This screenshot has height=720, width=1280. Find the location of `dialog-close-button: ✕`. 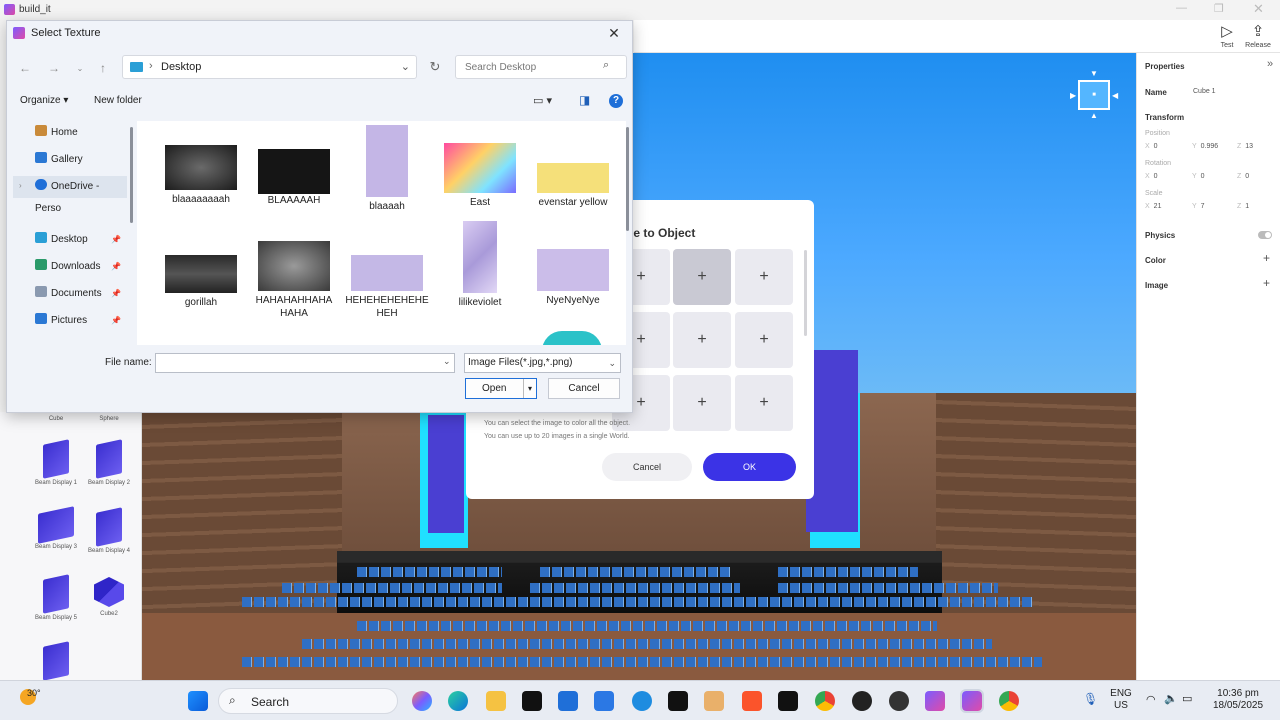

dialog-close-button: ✕ is located at coordinates (614, 33).